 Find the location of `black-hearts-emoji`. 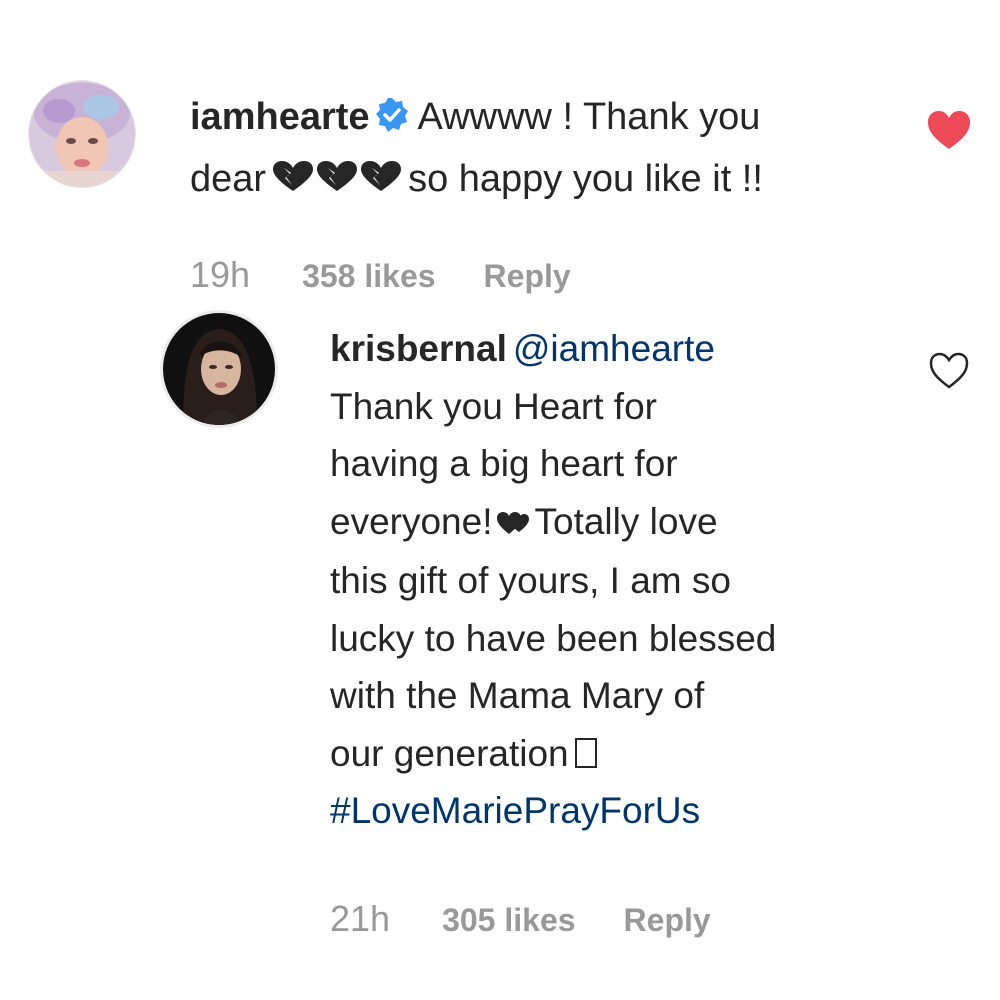

black-hearts-emoji is located at coordinates (337, 182).